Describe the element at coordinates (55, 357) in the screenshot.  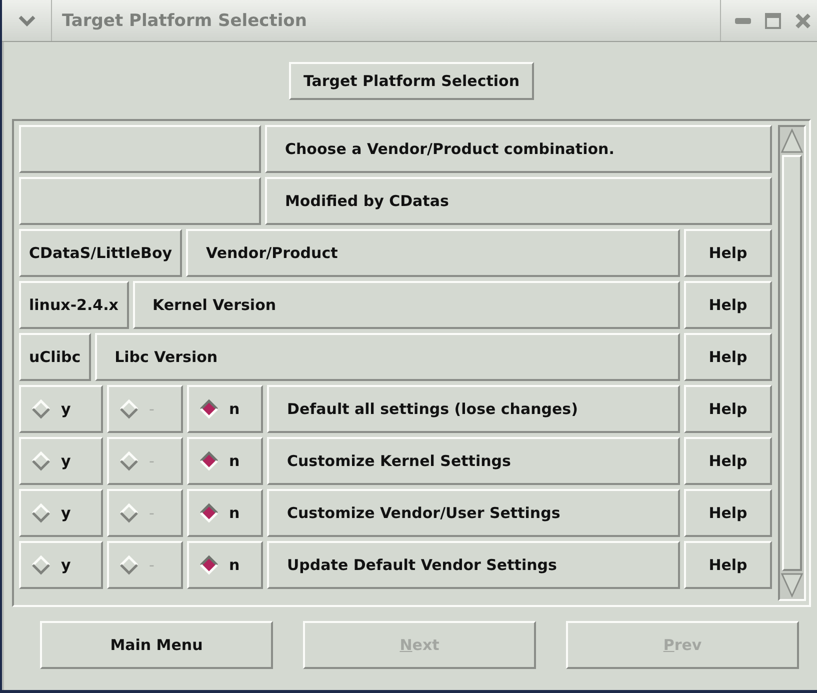
I see `value-button: uClibc` at that location.